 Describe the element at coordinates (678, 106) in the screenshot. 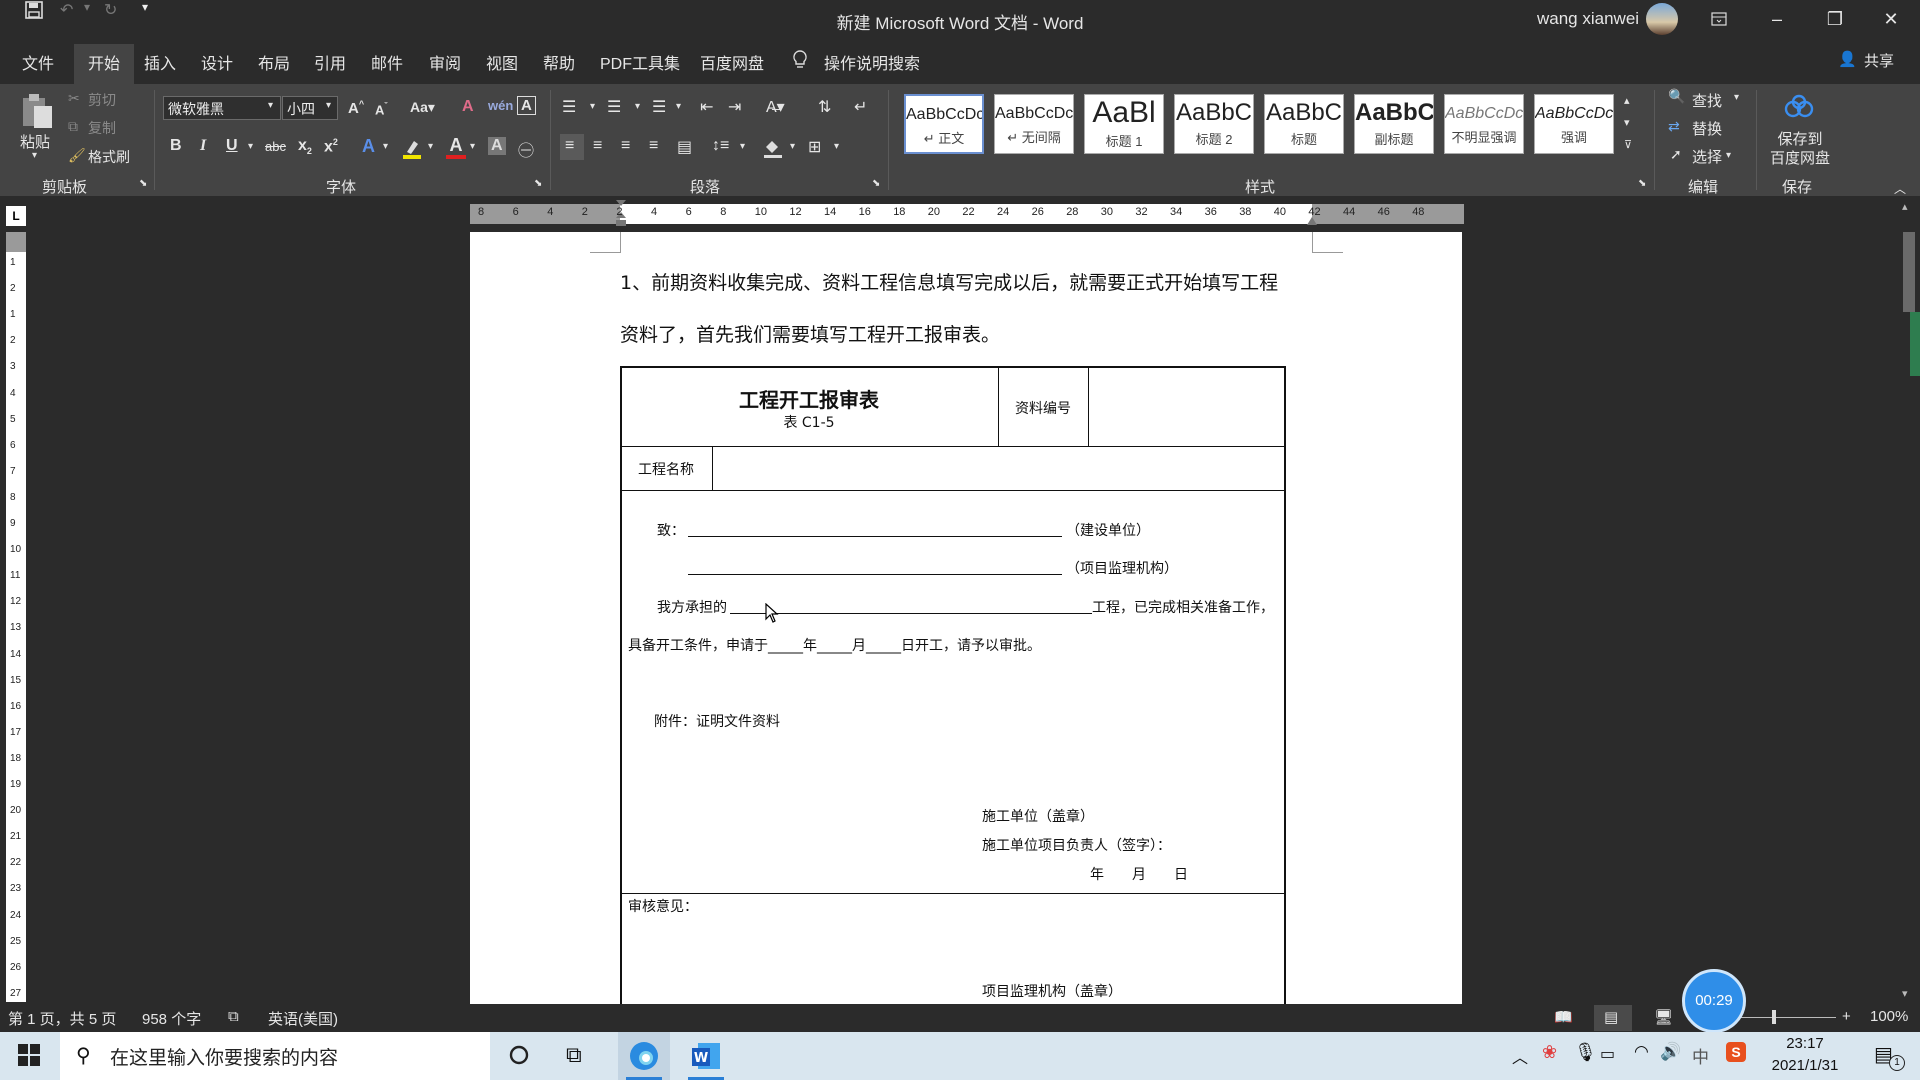

I see `multilevel-dropdown-icon: ▾` at that location.